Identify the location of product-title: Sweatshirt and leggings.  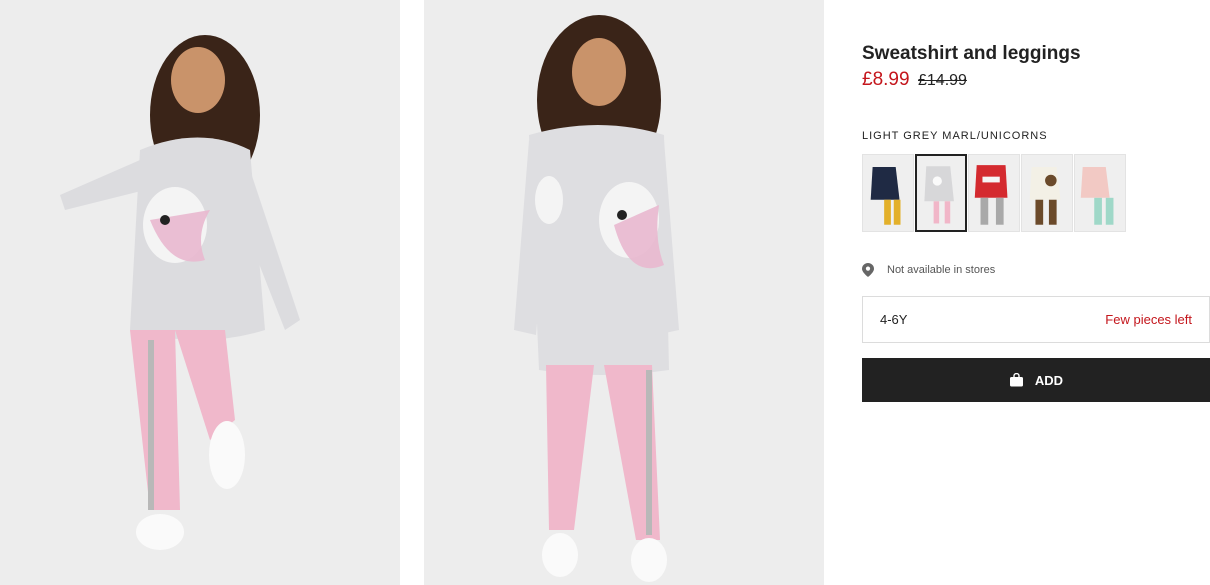
(971, 53).